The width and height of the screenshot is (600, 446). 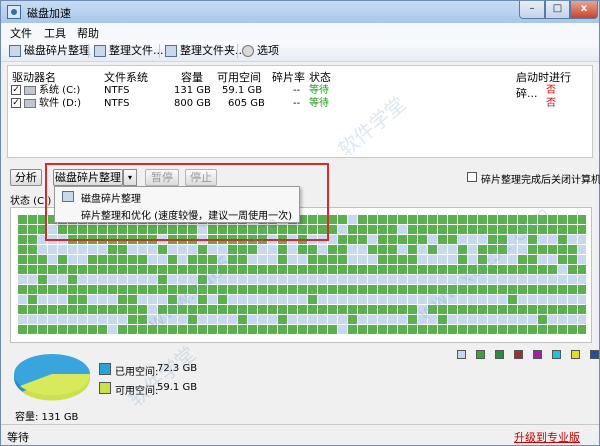 I want to click on drive-icon, so click(x=30, y=90).